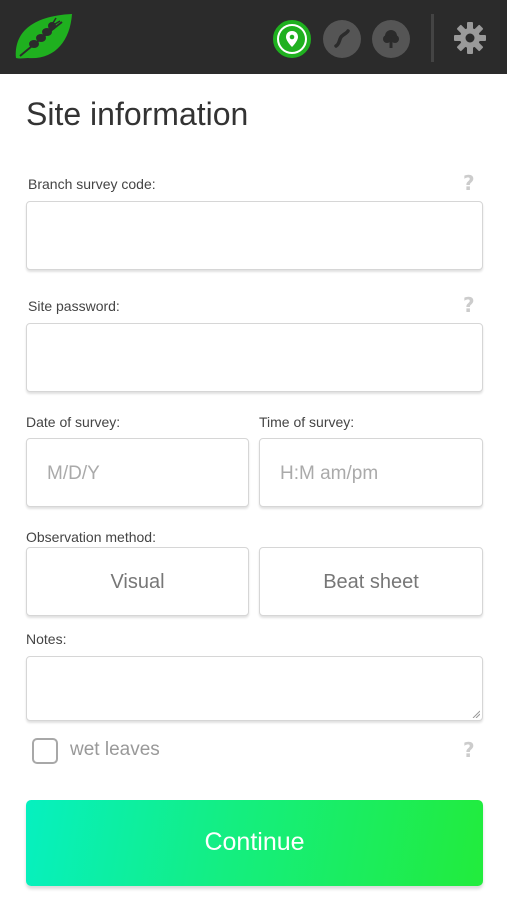 Image resolution: width=507 pixels, height=900 pixels. I want to click on site-password-label: Site password:, so click(74, 306).